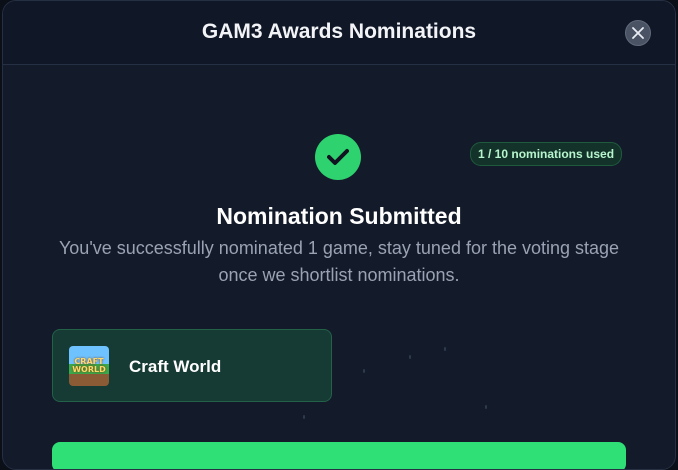 This screenshot has width=678, height=470. I want to click on check-icon, so click(338, 157).